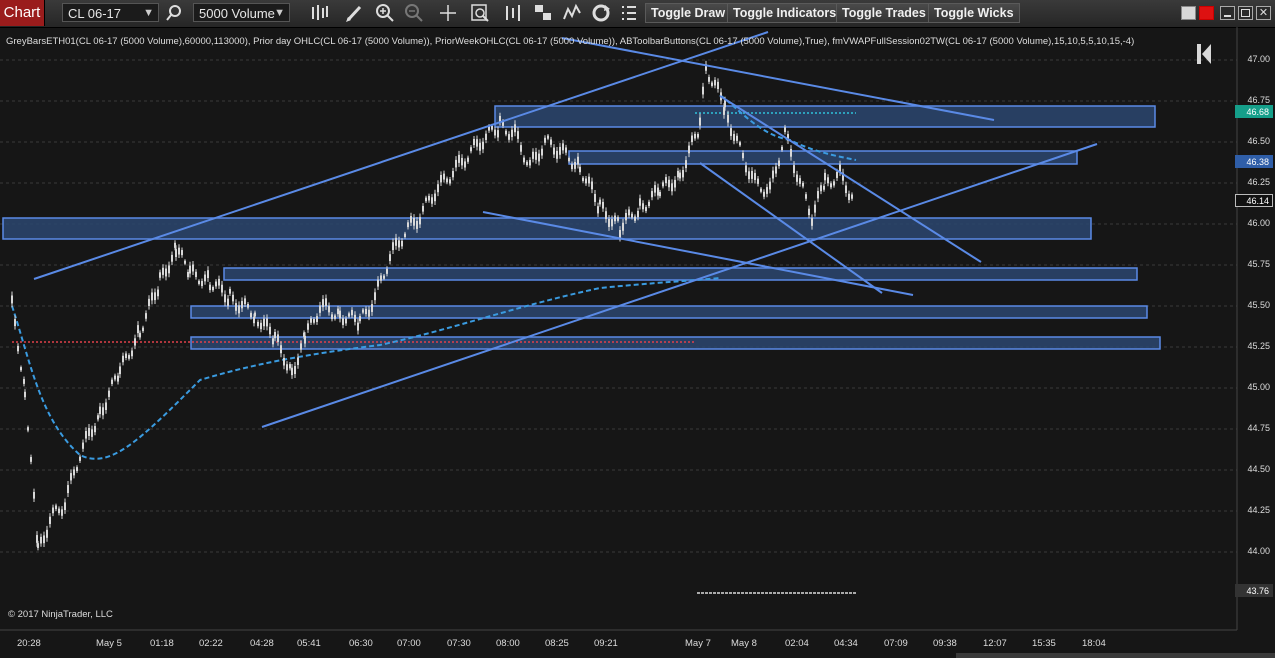 This screenshot has width=1275, height=658. What do you see at coordinates (22, 13) in the screenshot?
I see `chart-tab: Chart` at bounding box center [22, 13].